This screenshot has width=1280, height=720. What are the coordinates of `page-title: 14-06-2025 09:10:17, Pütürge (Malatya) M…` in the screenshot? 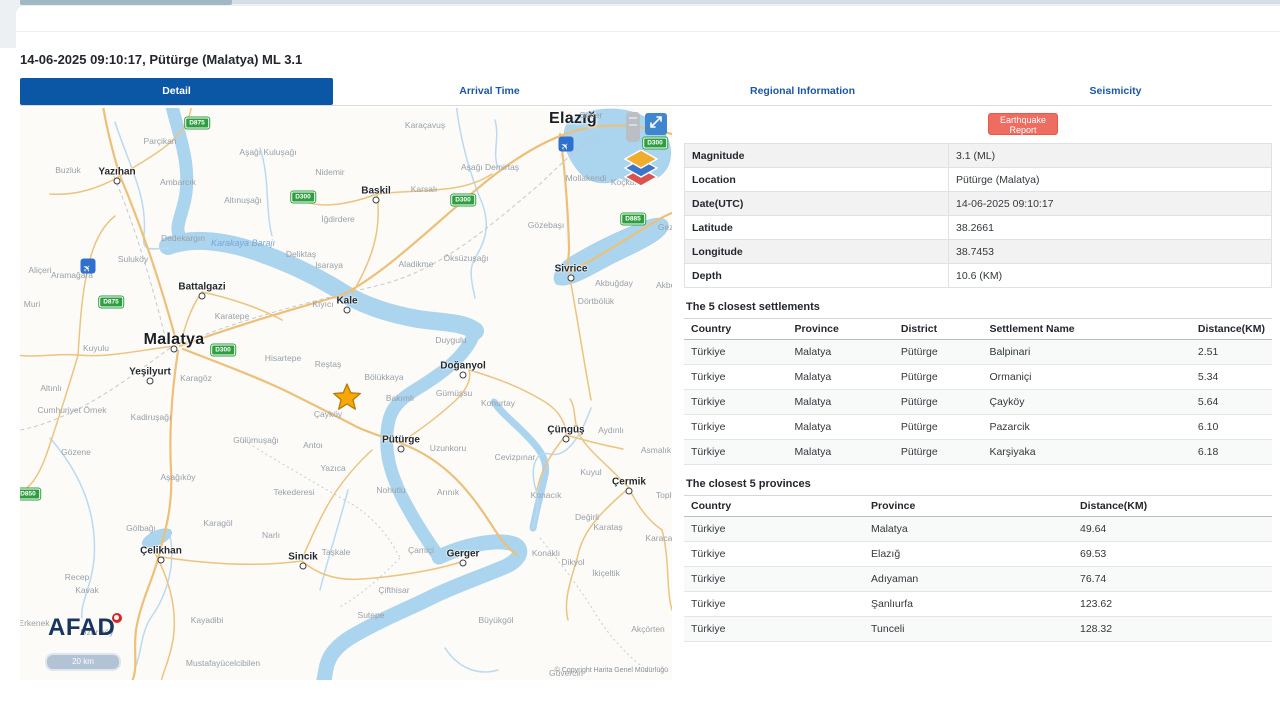 It's located at (161, 59).